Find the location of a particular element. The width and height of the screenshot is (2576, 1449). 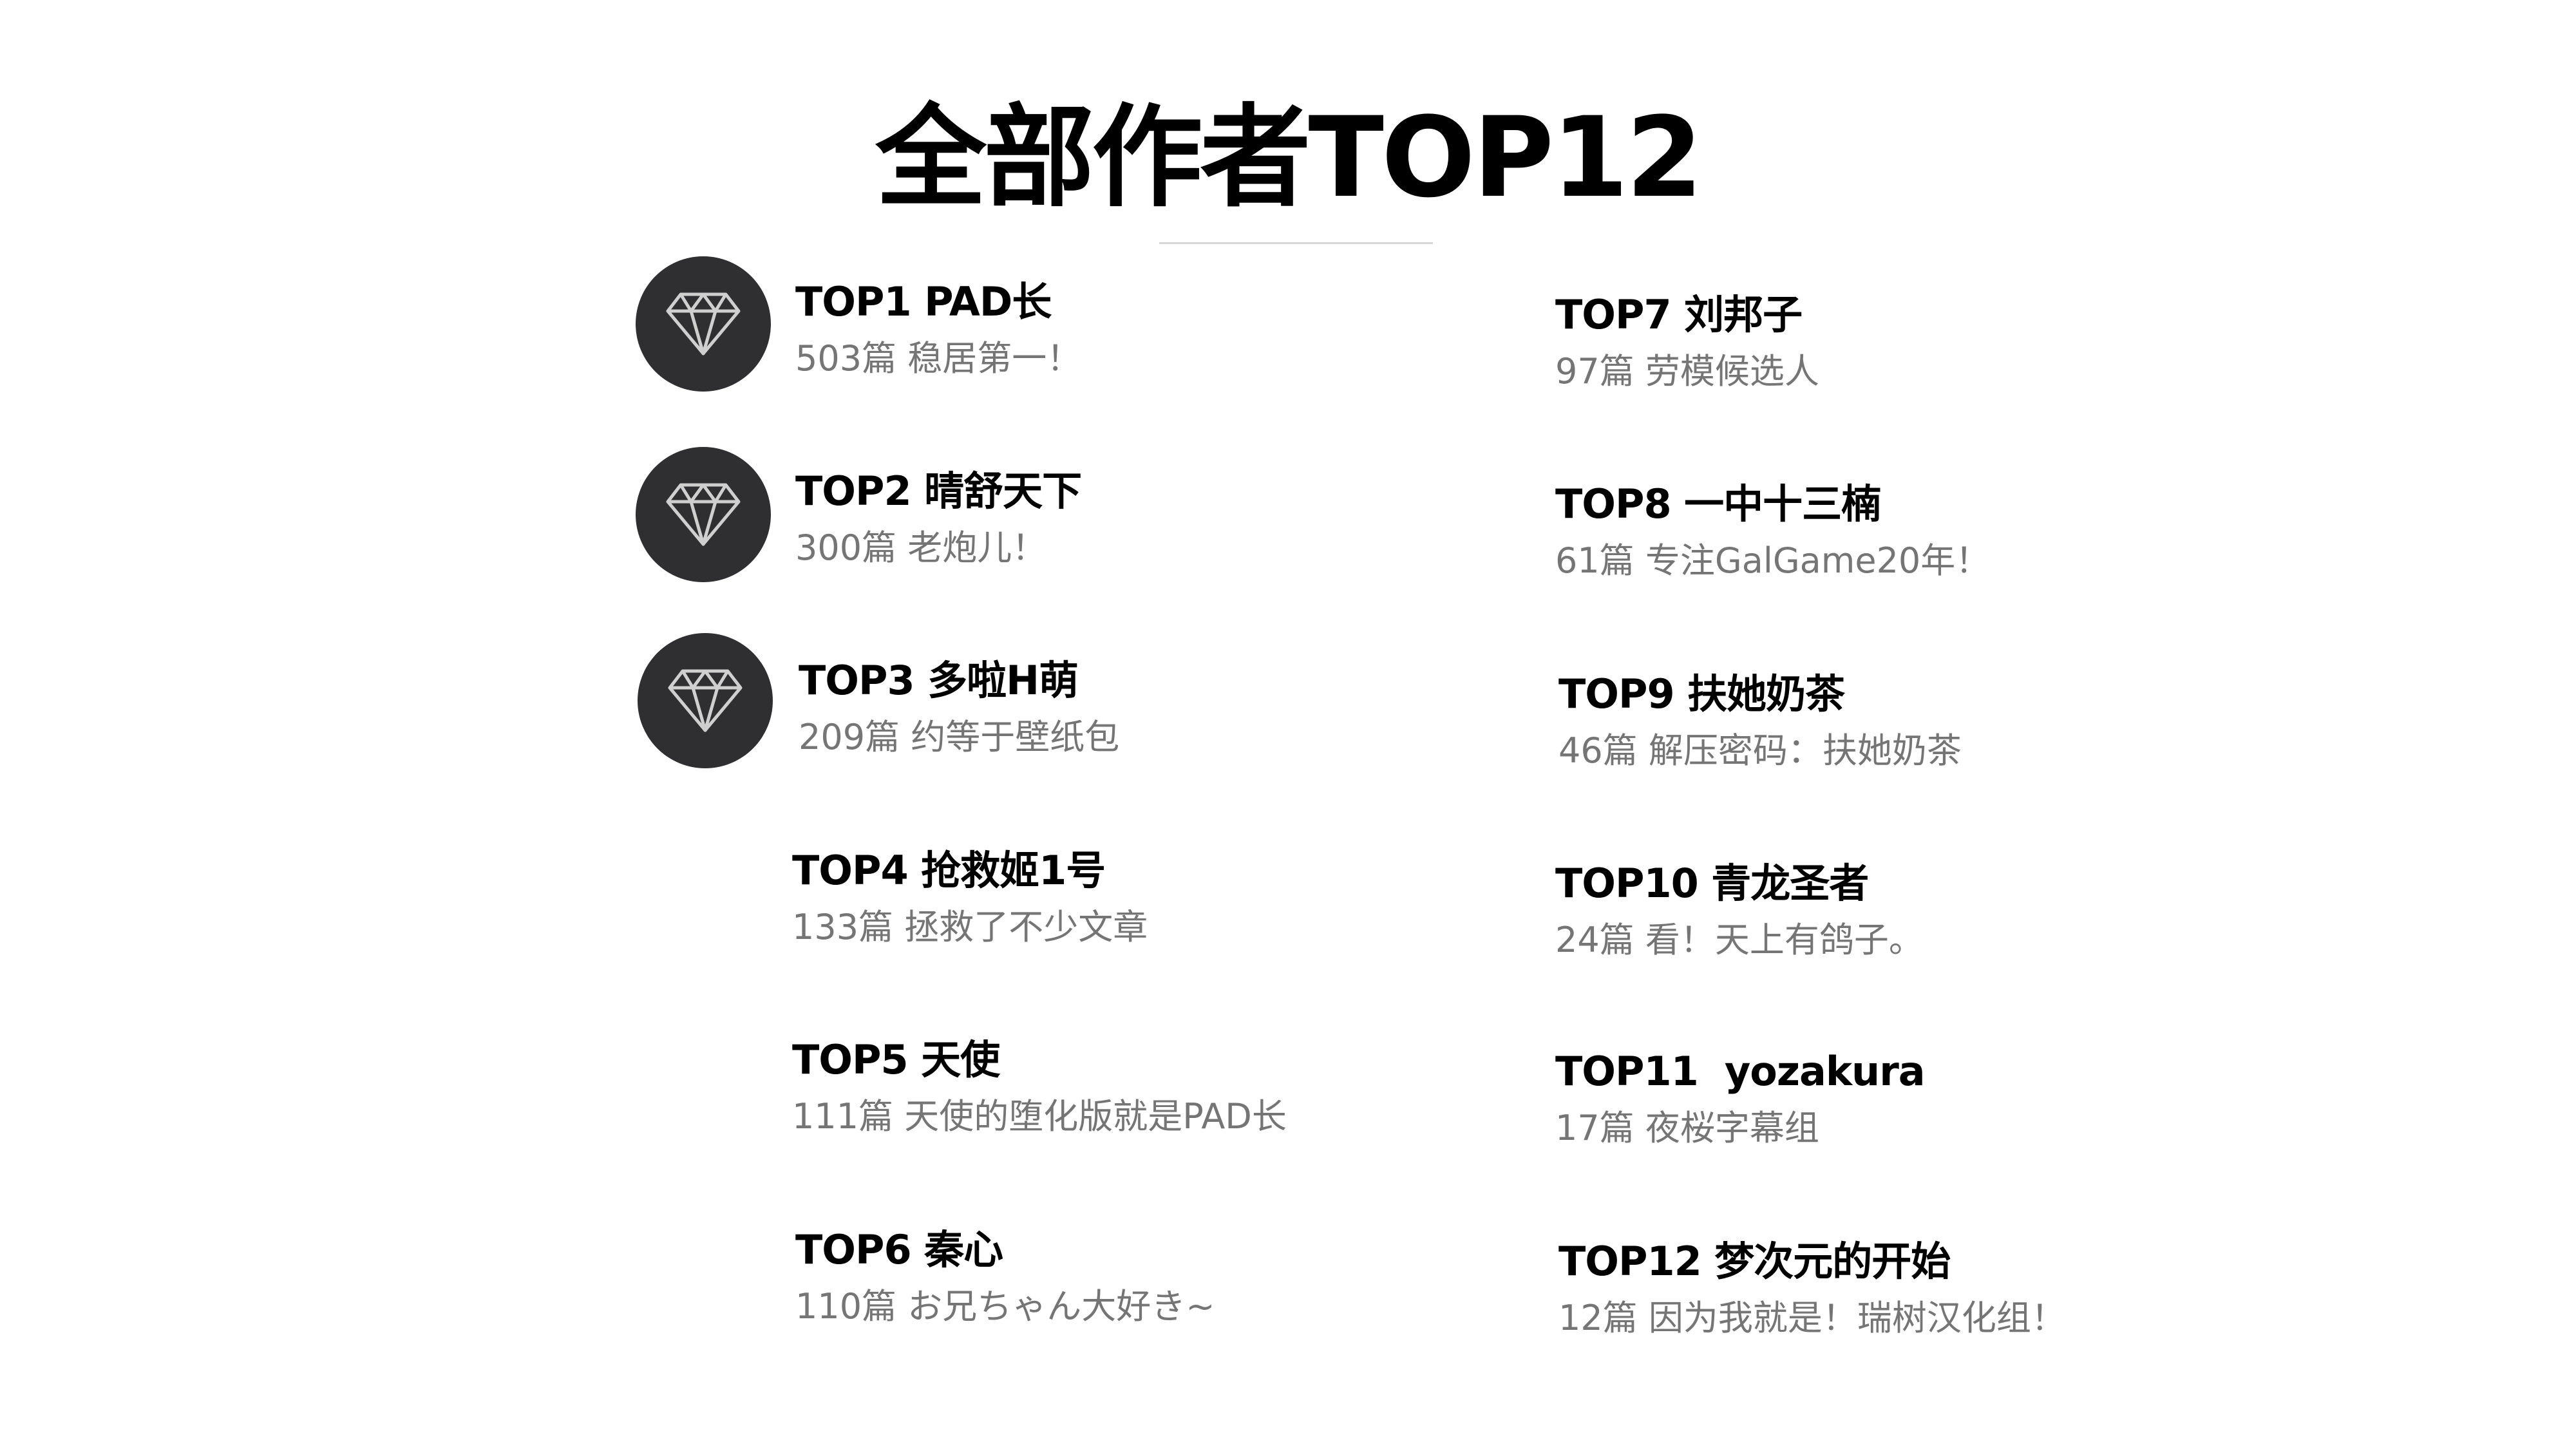

author-entry-top1: TOP1 PAD长 503篇 稳居第一！ is located at coordinates (938, 331).